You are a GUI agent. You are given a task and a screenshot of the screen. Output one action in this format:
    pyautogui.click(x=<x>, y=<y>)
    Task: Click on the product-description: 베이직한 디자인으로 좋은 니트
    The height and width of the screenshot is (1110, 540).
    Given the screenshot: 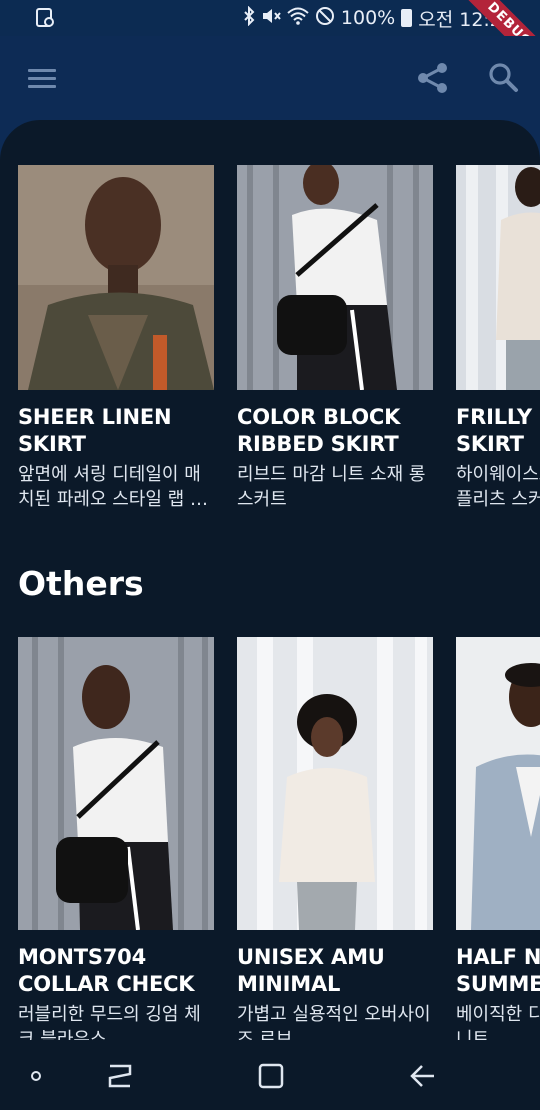 What is the action you would take?
    pyautogui.click(x=498, y=1022)
    